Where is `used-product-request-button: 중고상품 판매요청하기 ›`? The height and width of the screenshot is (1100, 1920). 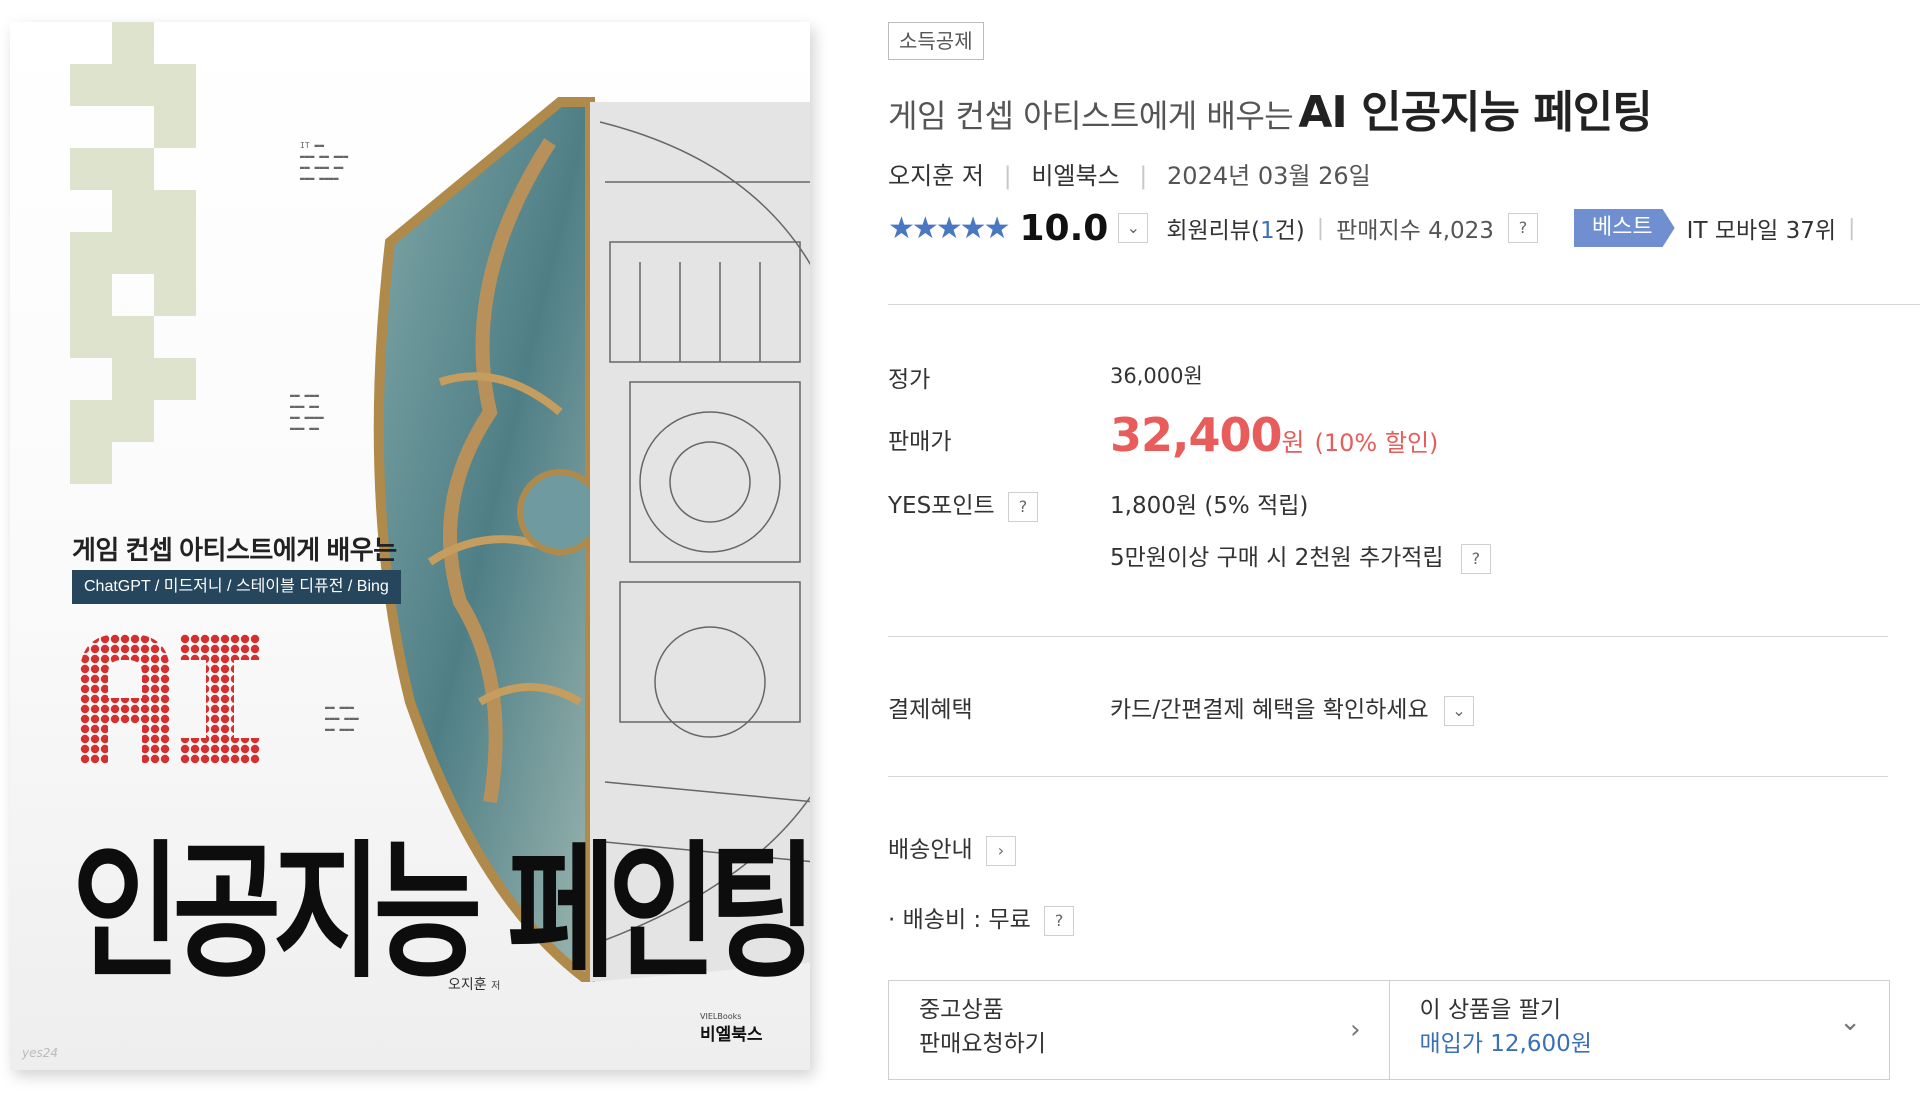 used-product-request-button: 중고상품 판매요청하기 › is located at coordinates (1139, 1030).